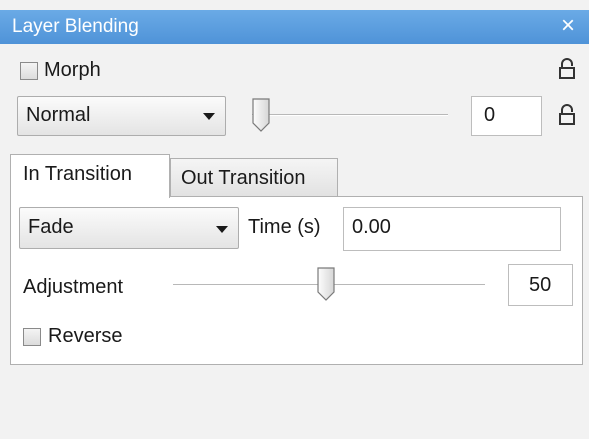 The width and height of the screenshot is (589, 439). I want to click on title-bar: Layer Blending ×, so click(294, 27).